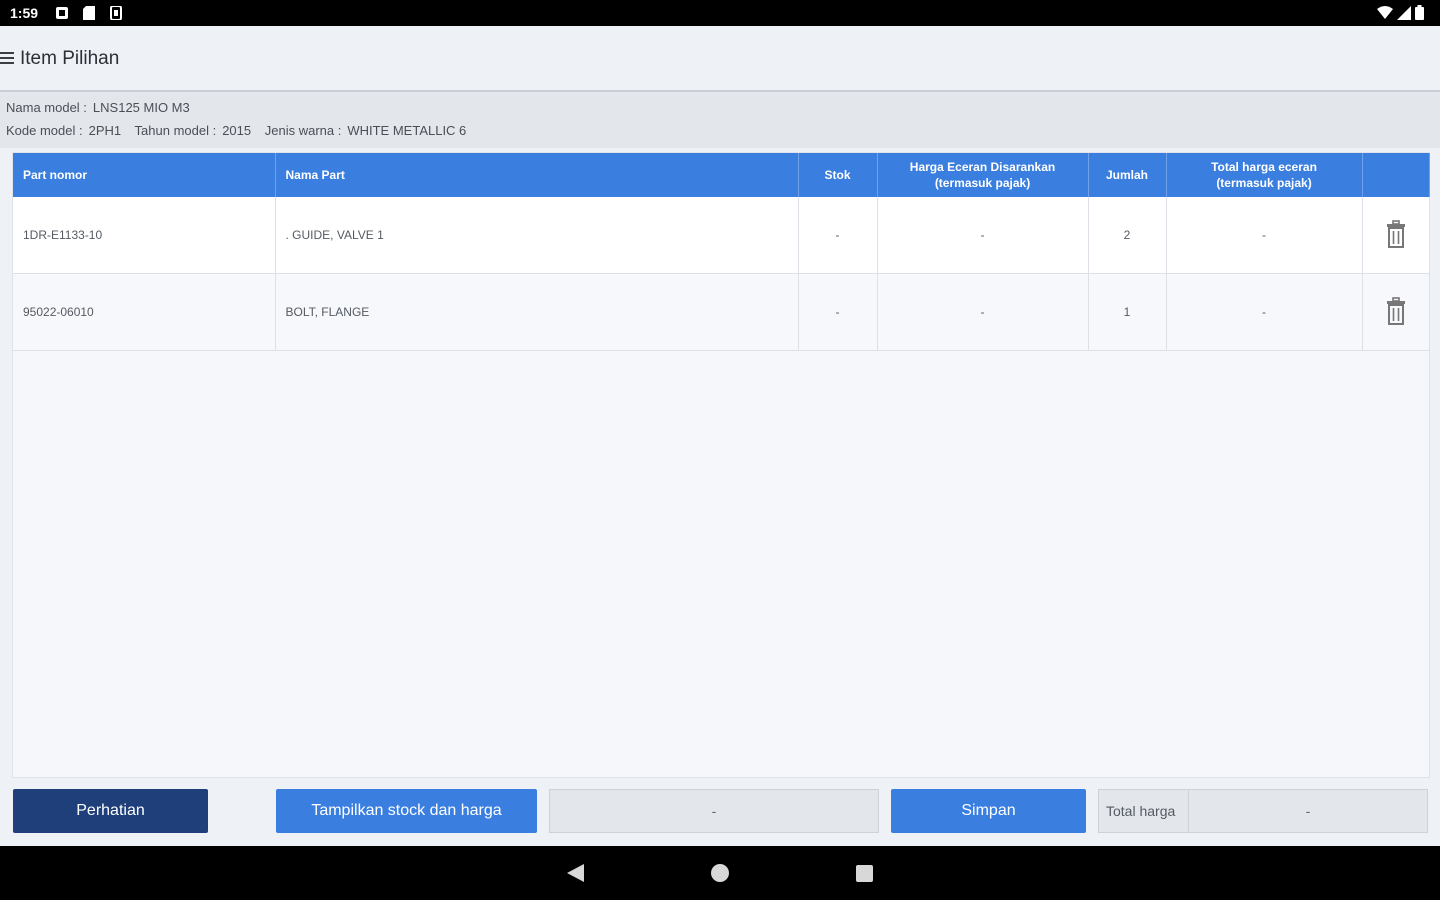 Image resolution: width=1440 pixels, height=900 pixels. What do you see at coordinates (1308, 811) in the screenshot?
I see `total-price-value: -` at bounding box center [1308, 811].